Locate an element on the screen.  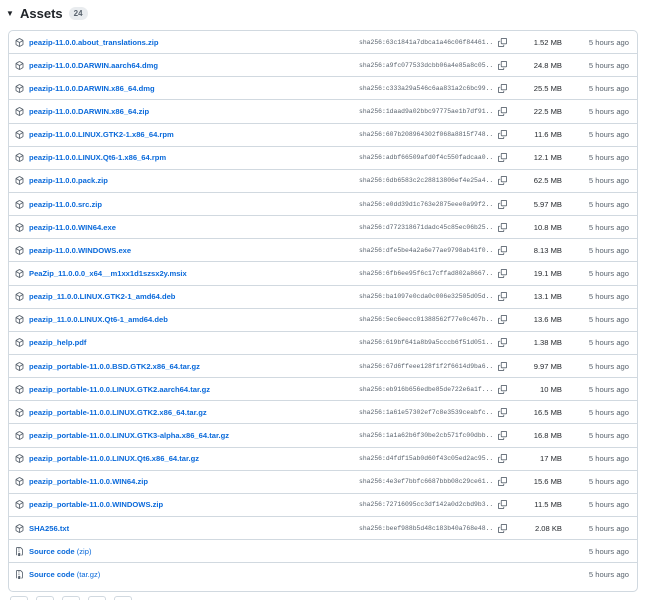
asset-size: 9.97 MB is located at coordinates (547, 366).